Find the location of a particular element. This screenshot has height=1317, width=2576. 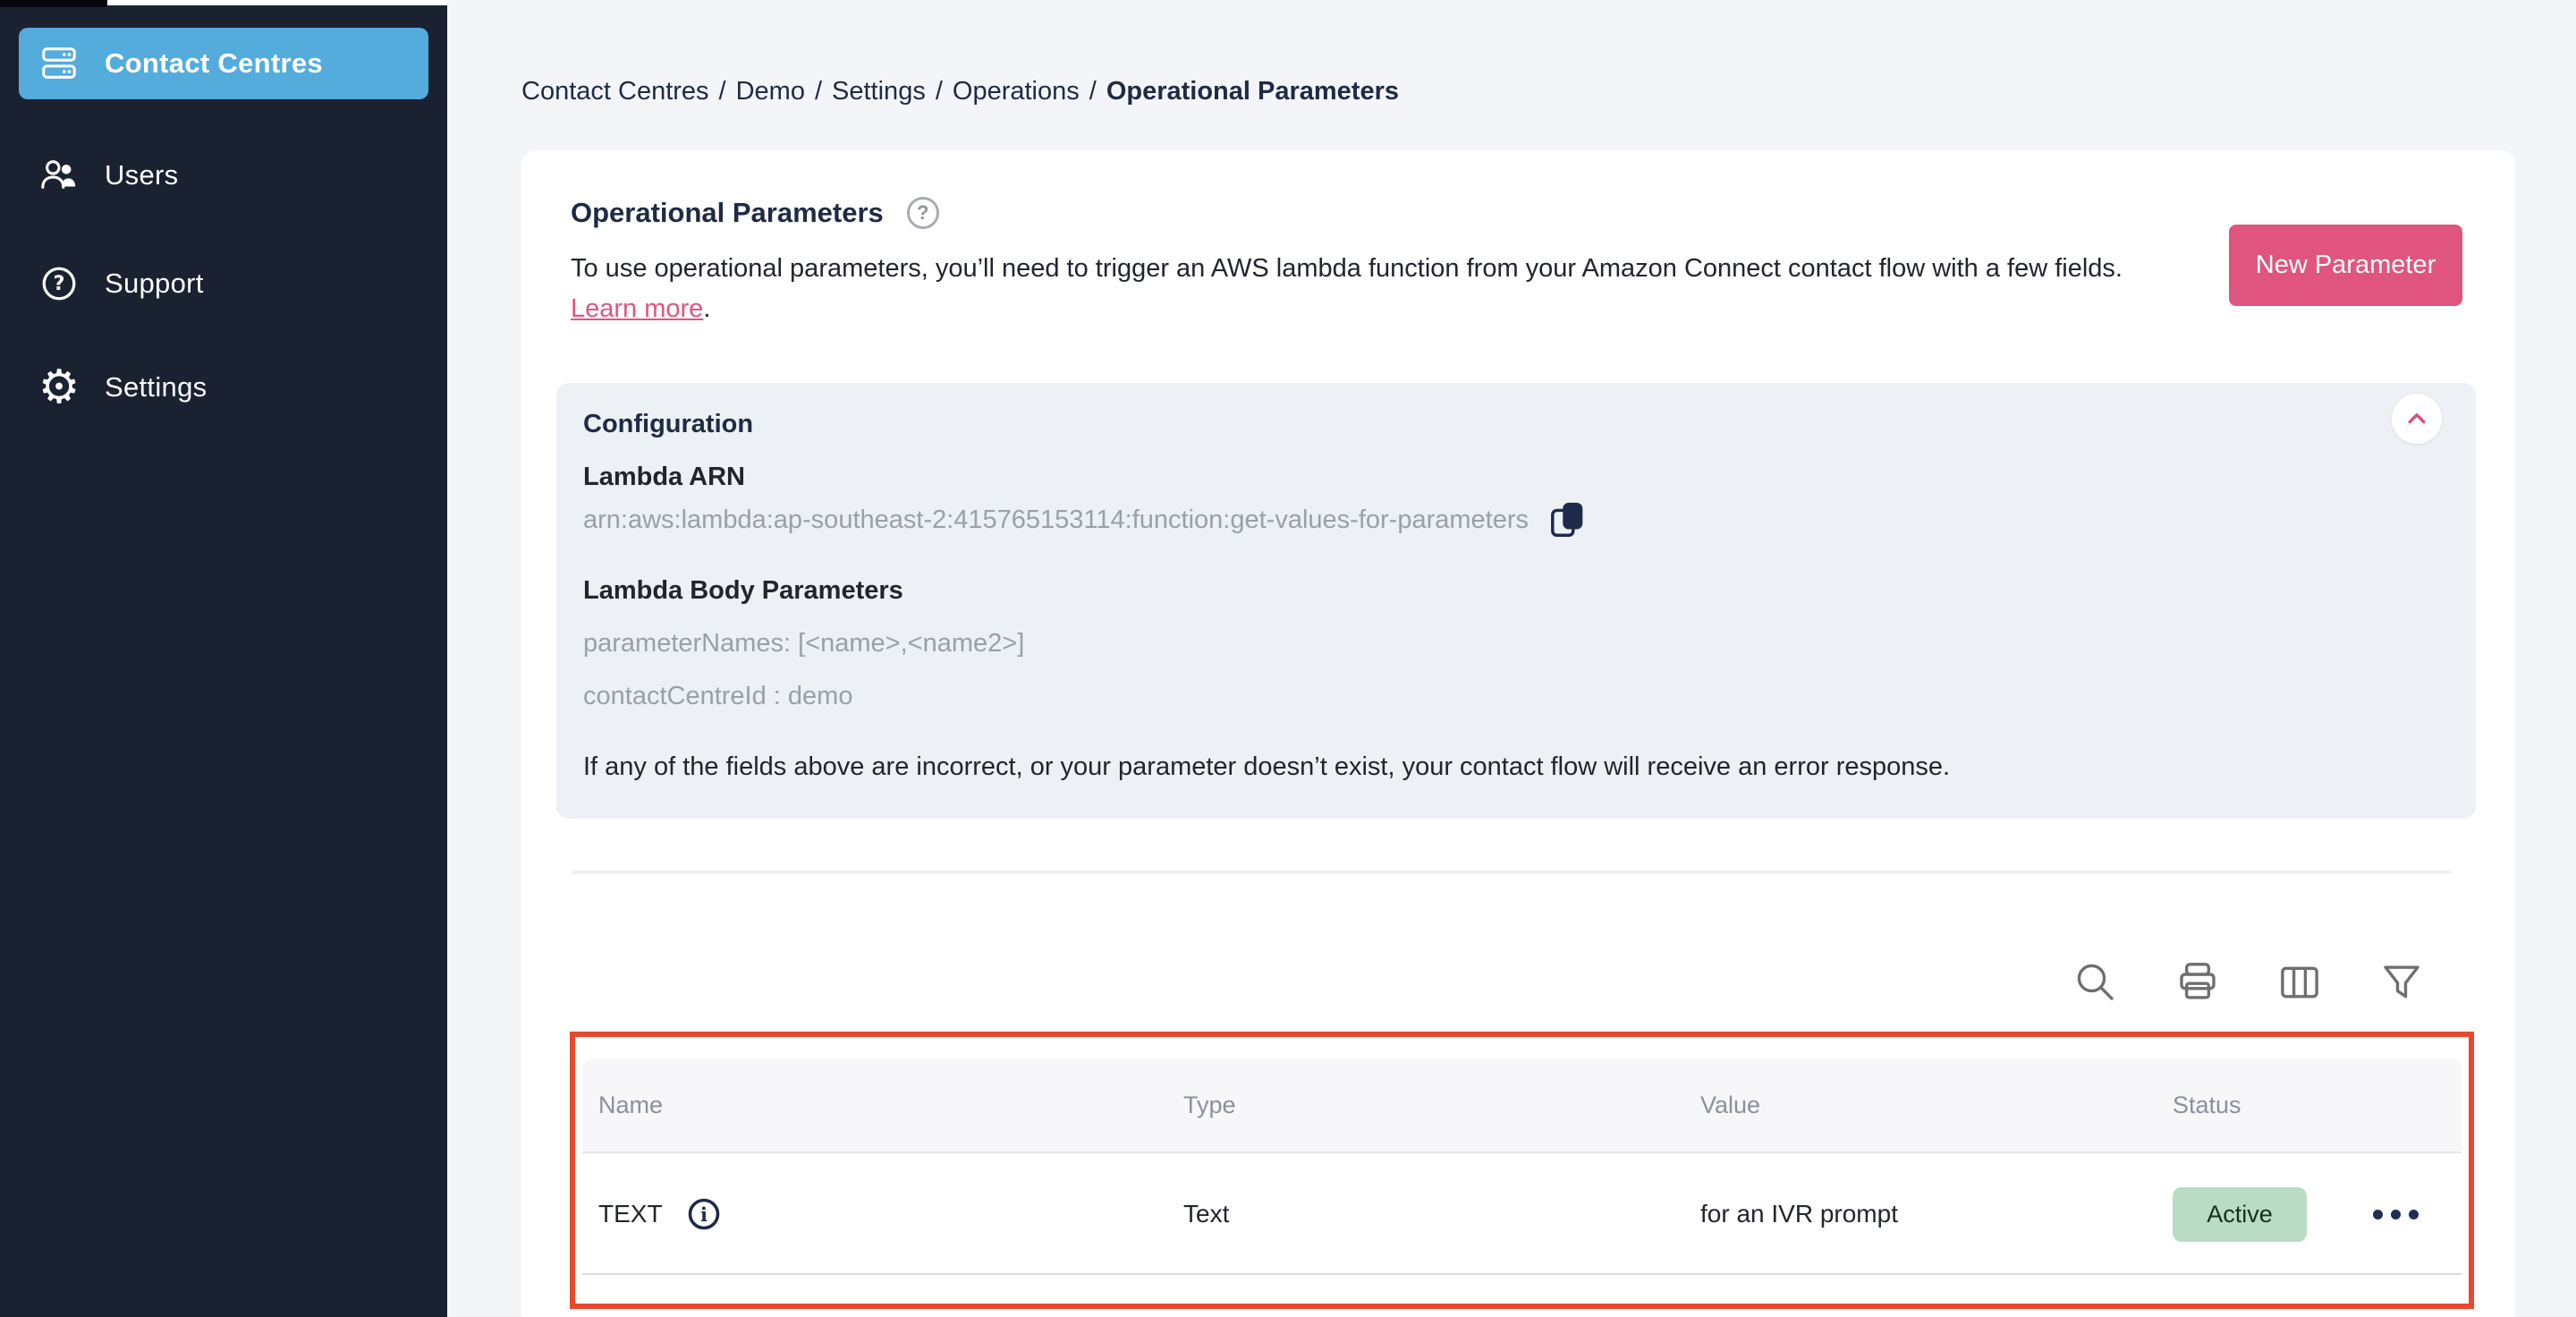

printer-icon is located at coordinates (2198, 983).